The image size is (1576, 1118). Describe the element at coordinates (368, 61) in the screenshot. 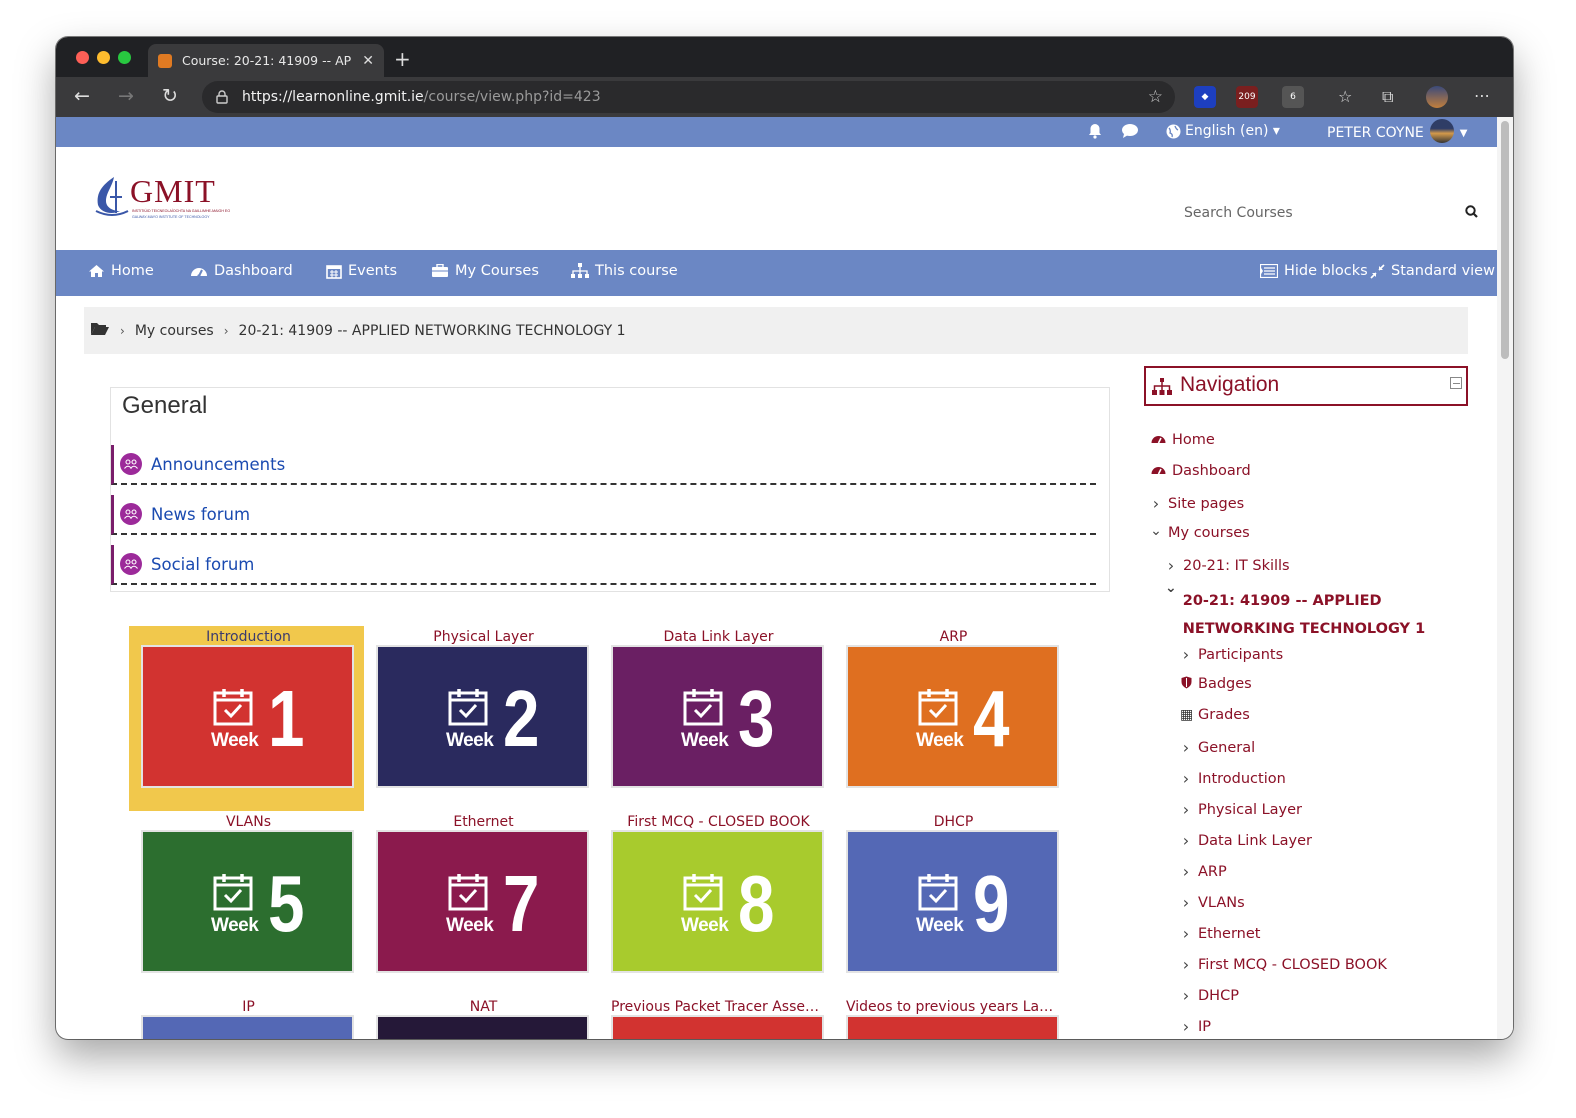

I see `close-tab-icon: ✕` at that location.